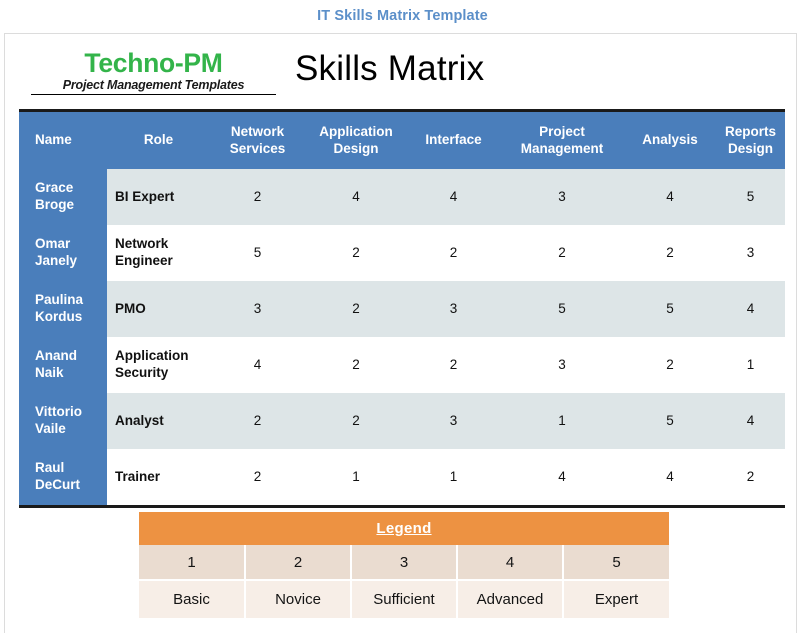 The height and width of the screenshot is (637, 805). I want to click on cell-project-management: 4, so click(562, 477).